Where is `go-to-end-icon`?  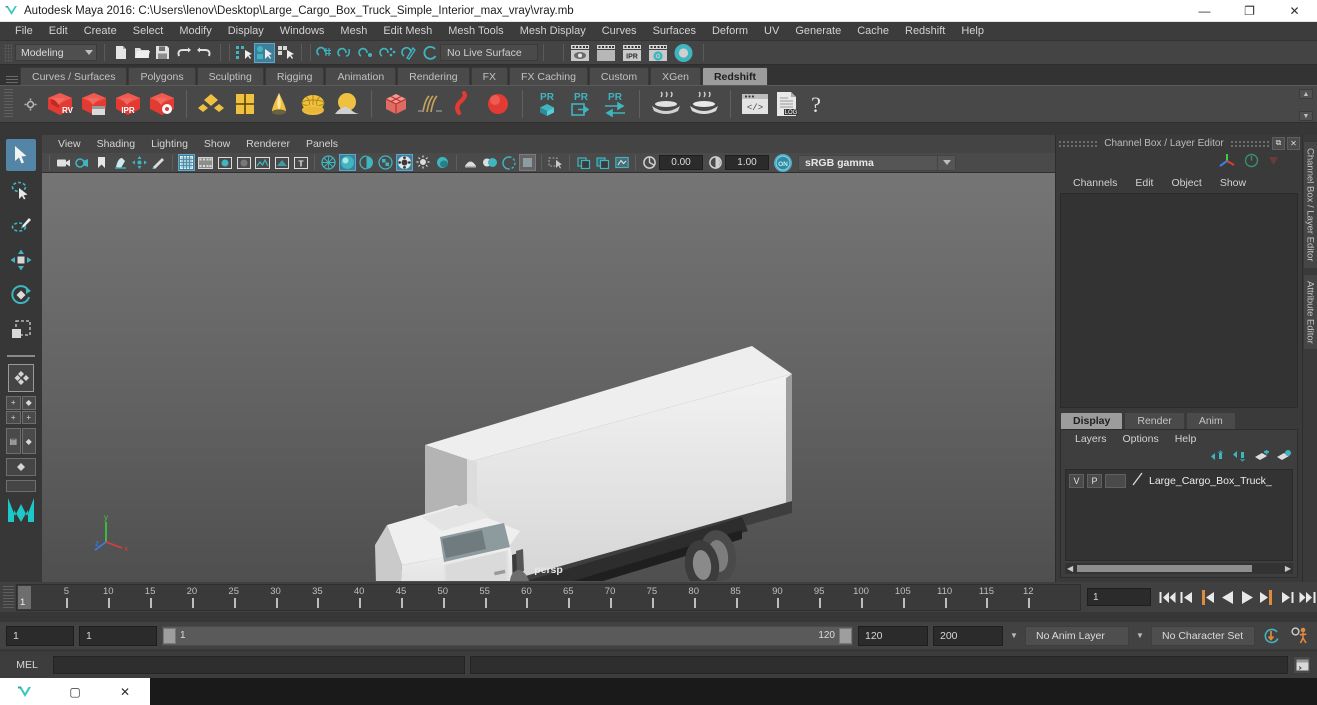
go-to-end-icon is located at coordinates (1307, 597).